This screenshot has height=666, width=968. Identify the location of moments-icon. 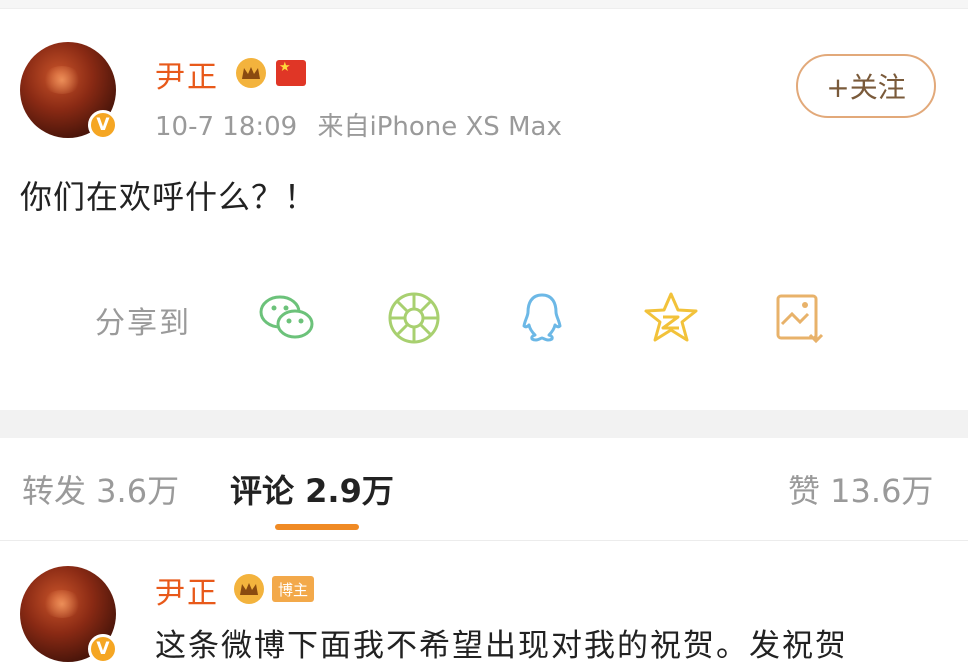
(414, 318).